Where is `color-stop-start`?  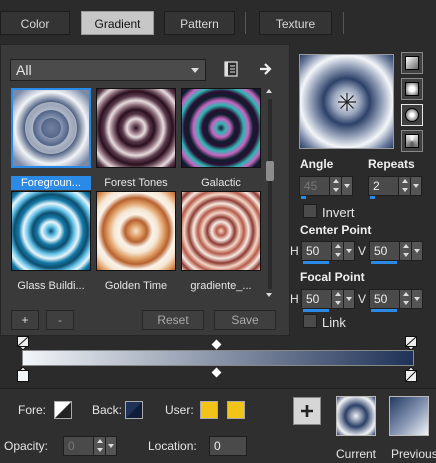
color-stop-start is located at coordinates (23, 376).